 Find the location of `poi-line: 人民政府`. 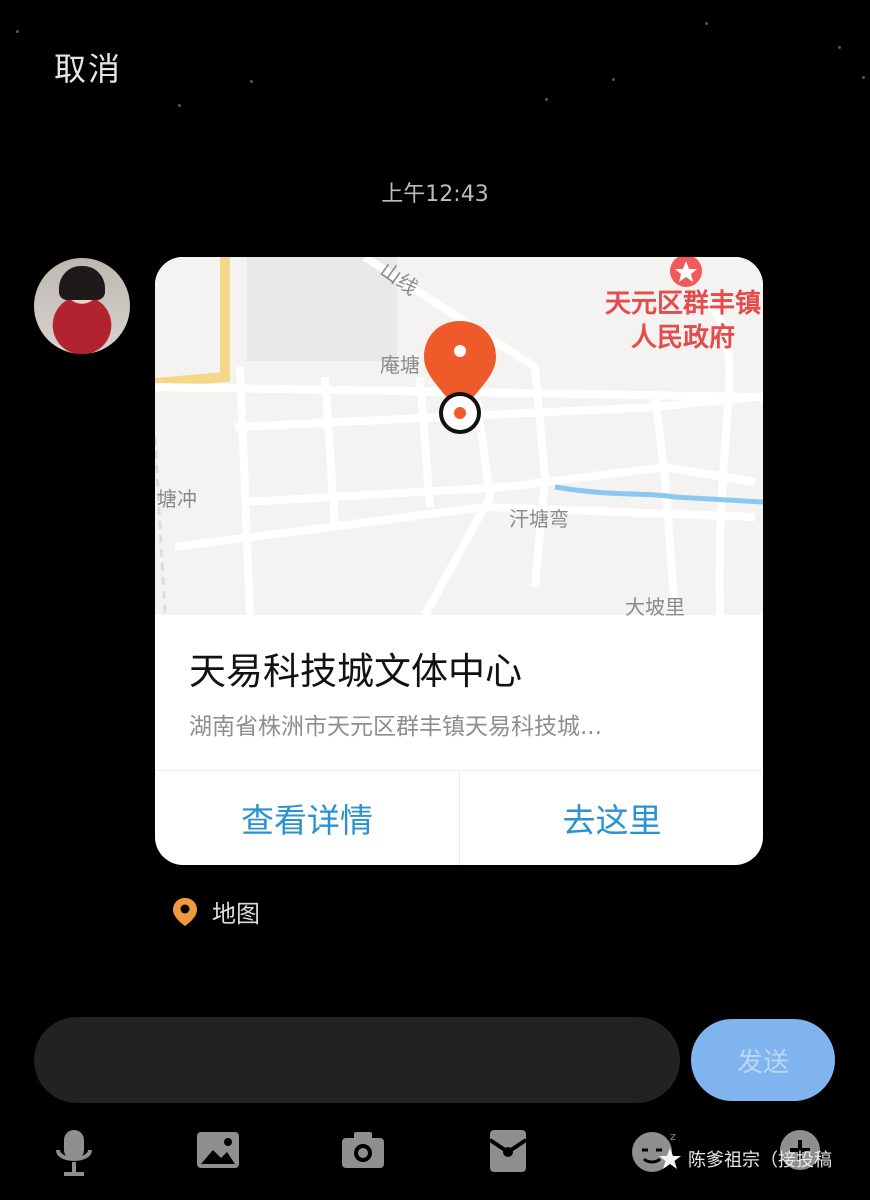

poi-line: 人民政府 is located at coordinates (682, 338).